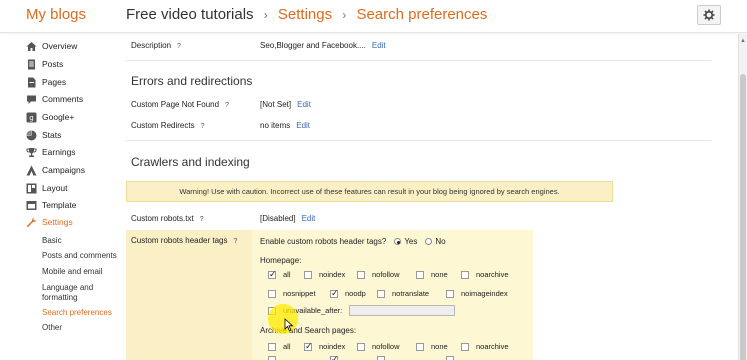 The width and height of the screenshot is (747, 360). Describe the element at coordinates (279, 274) in the screenshot. I see `homepage-all-checkbox: all` at that location.